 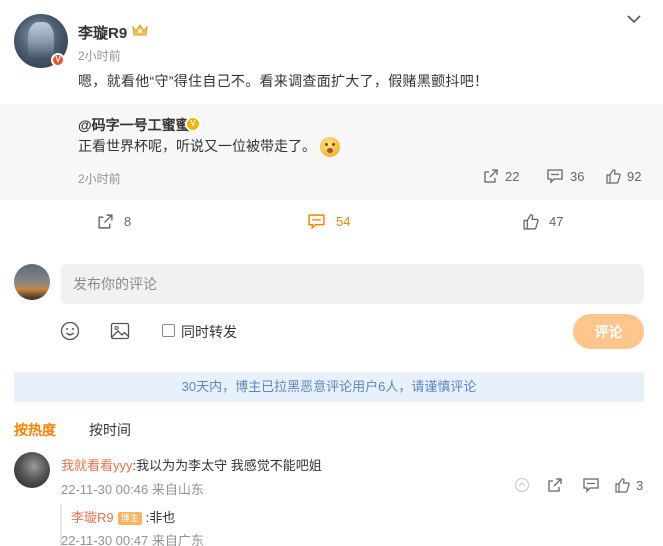 I want to click on repost-like-count: 92, so click(x=634, y=176).